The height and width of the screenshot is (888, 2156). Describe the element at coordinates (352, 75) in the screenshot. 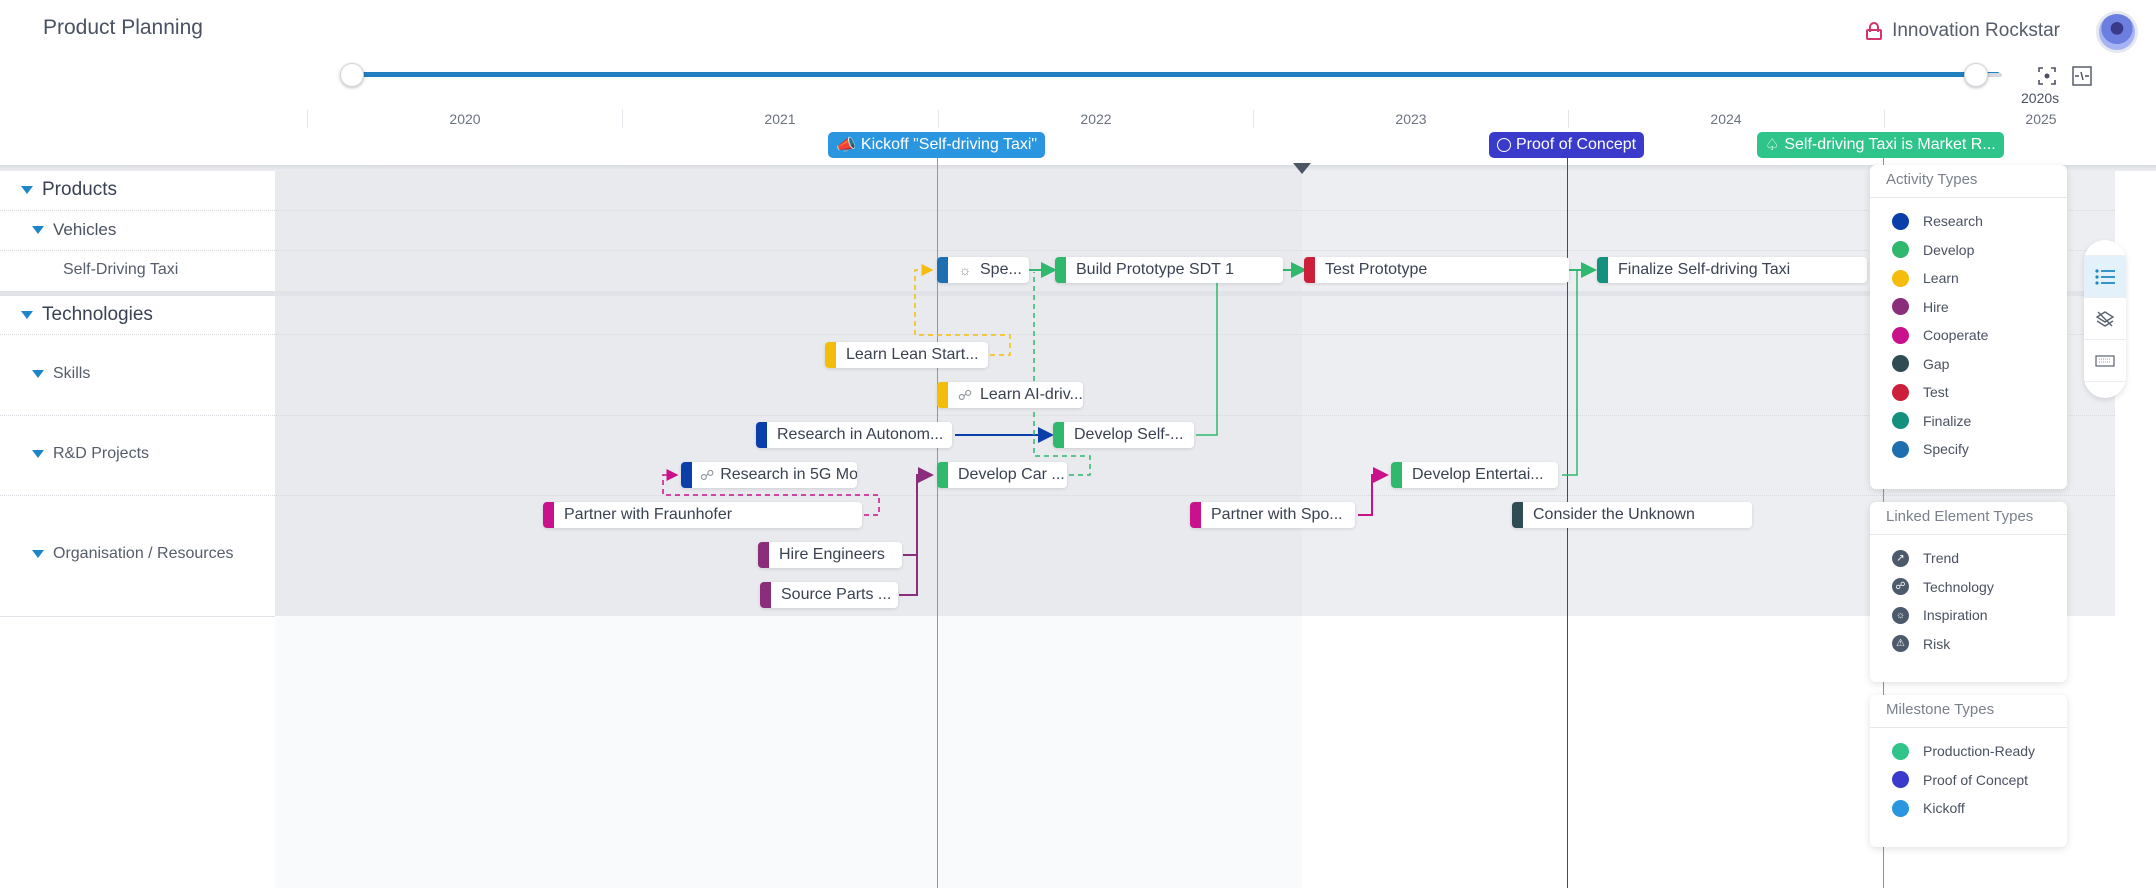

I see `range-slider-start-handle` at that location.